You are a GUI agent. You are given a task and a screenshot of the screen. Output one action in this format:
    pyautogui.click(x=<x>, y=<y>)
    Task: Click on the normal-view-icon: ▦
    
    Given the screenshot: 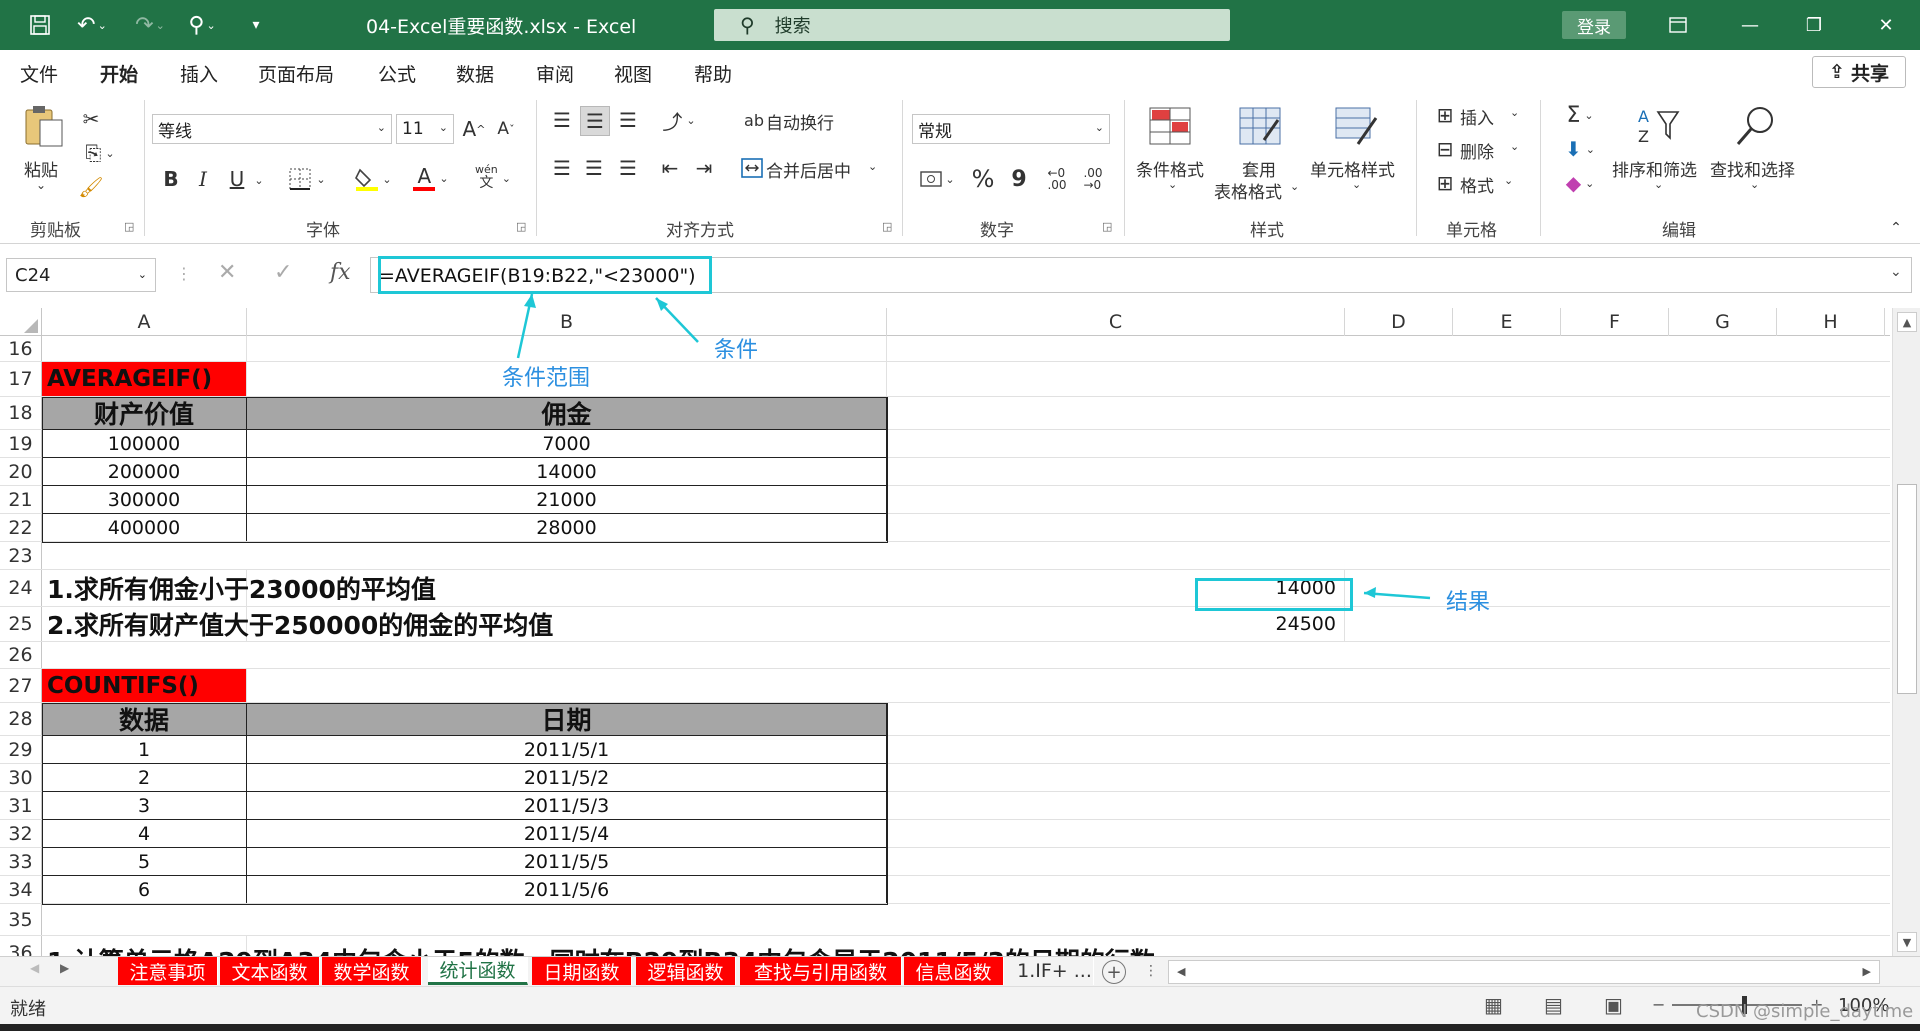 What is the action you would take?
    pyautogui.click(x=1493, y=1005)
    